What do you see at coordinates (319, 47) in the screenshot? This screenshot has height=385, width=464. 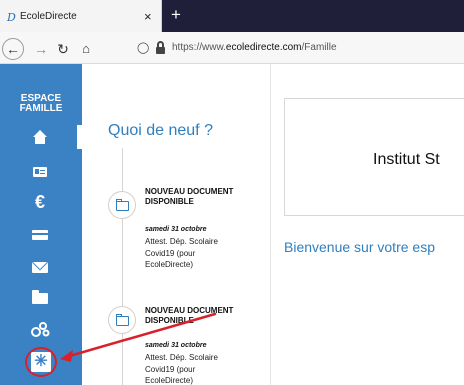 I see `url-path: /Famille` at bounding box center [319, 47].